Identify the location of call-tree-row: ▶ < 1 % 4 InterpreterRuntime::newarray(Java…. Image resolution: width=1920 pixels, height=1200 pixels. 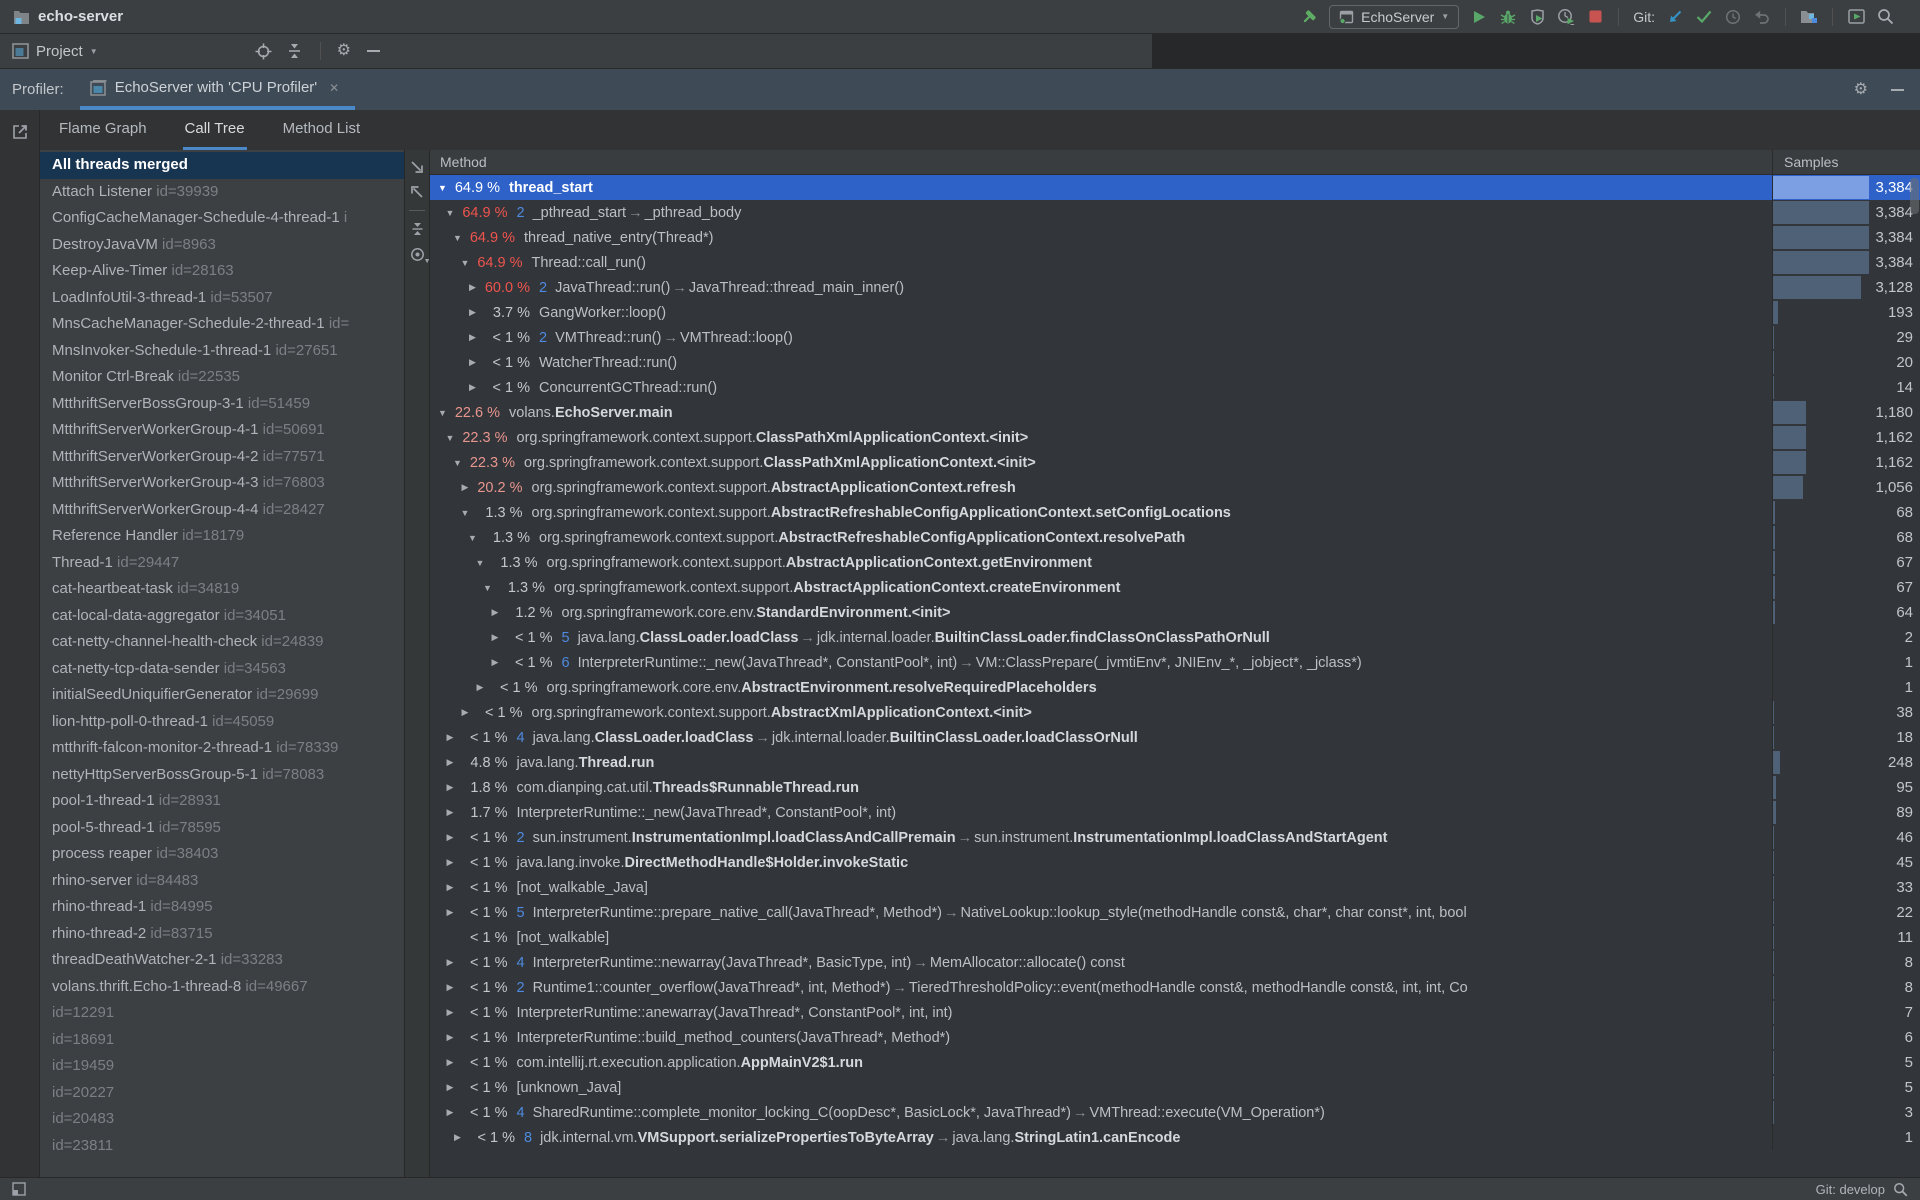
(1175, 962).